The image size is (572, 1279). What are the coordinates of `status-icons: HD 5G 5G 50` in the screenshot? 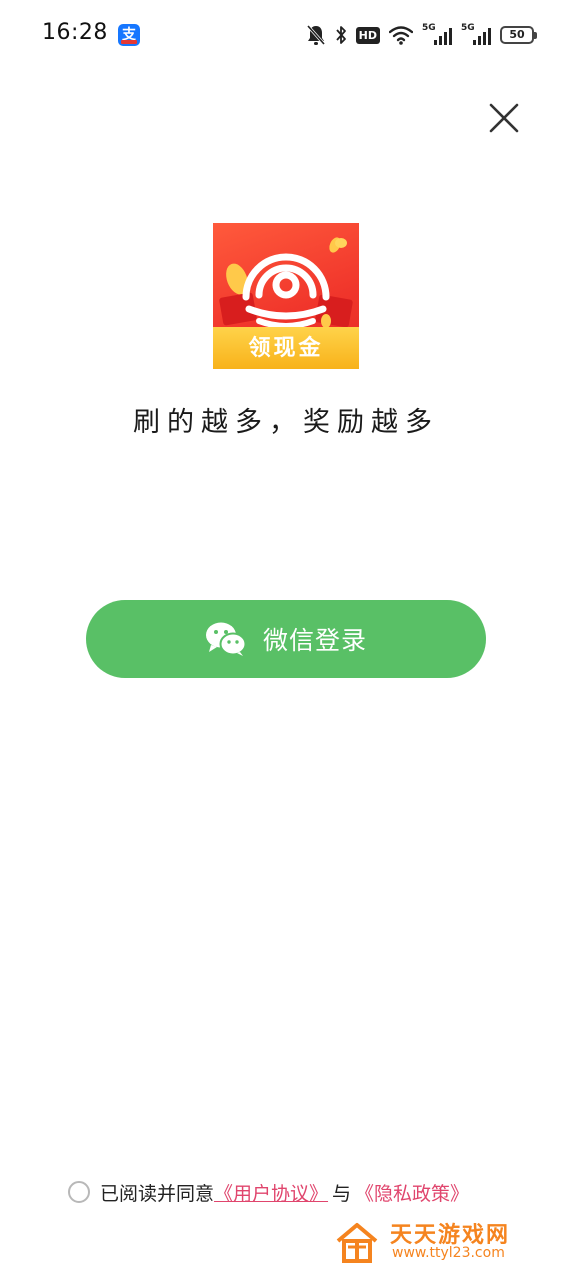 It's located at (421, 35).